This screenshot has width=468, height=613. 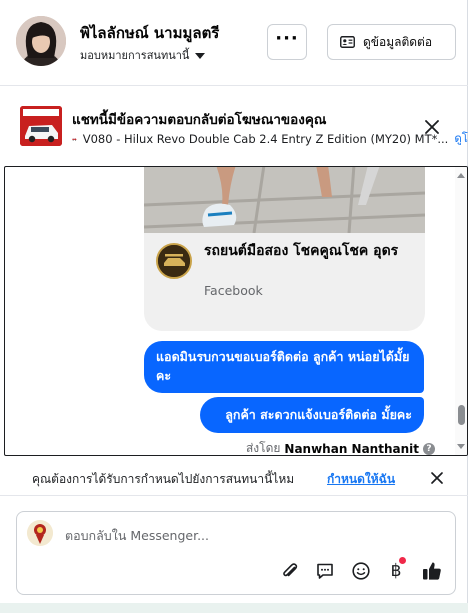 I want to click on more-options-button: ···, so click(x=287, y=42).